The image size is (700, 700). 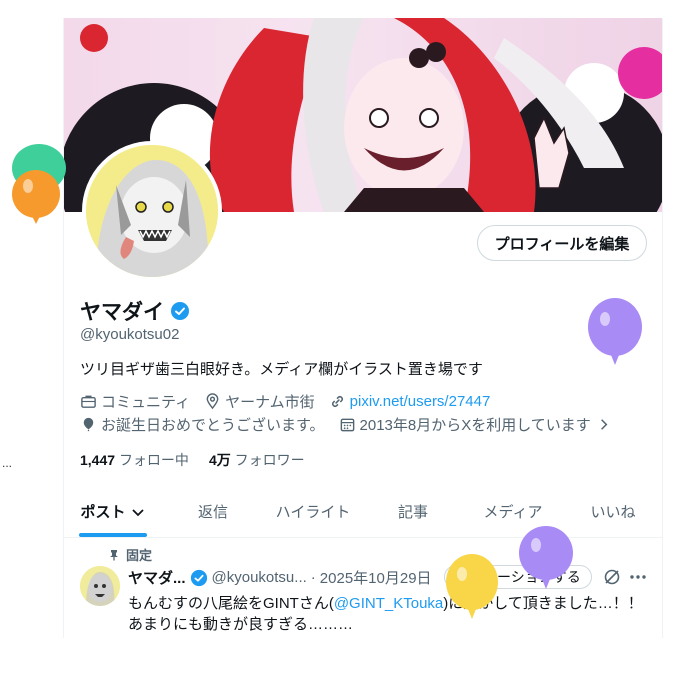 I want to click on tab-replies-label: 返信, so click(x=212, y=512).